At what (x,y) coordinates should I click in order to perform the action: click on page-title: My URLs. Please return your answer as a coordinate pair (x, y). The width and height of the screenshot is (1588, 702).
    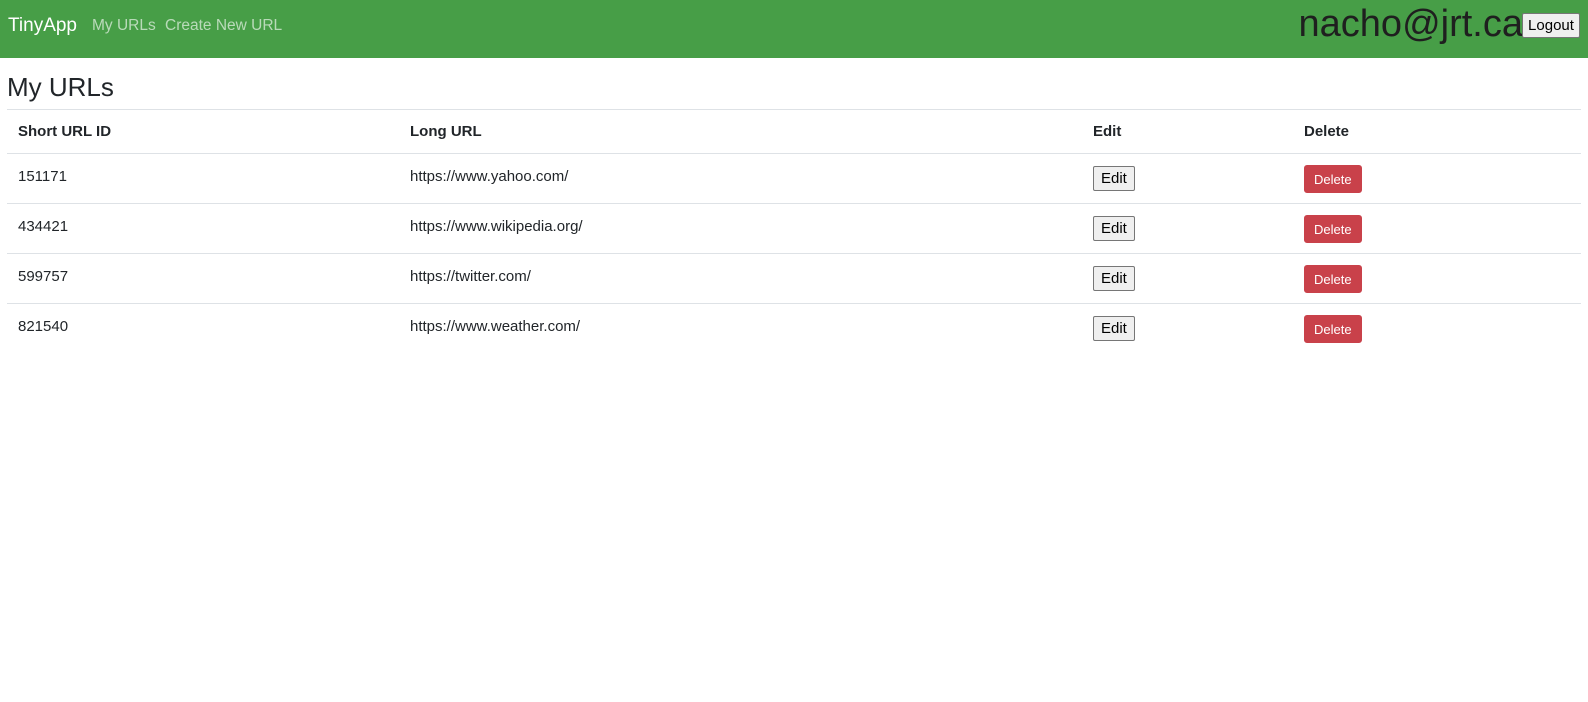
    Looking at the image, I should click on (60, 87).